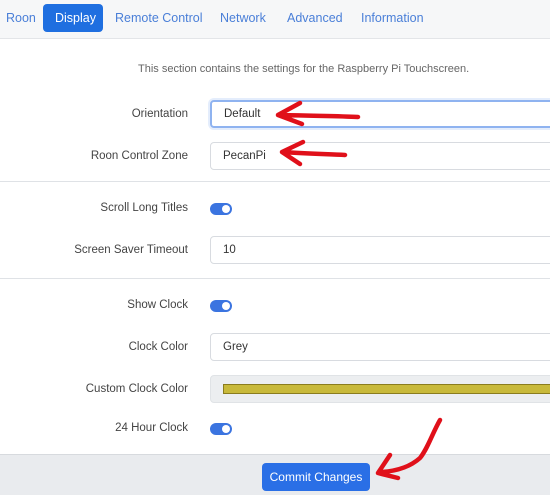  I want to click on footer-bar: Commit Changes, so click(275, 474).